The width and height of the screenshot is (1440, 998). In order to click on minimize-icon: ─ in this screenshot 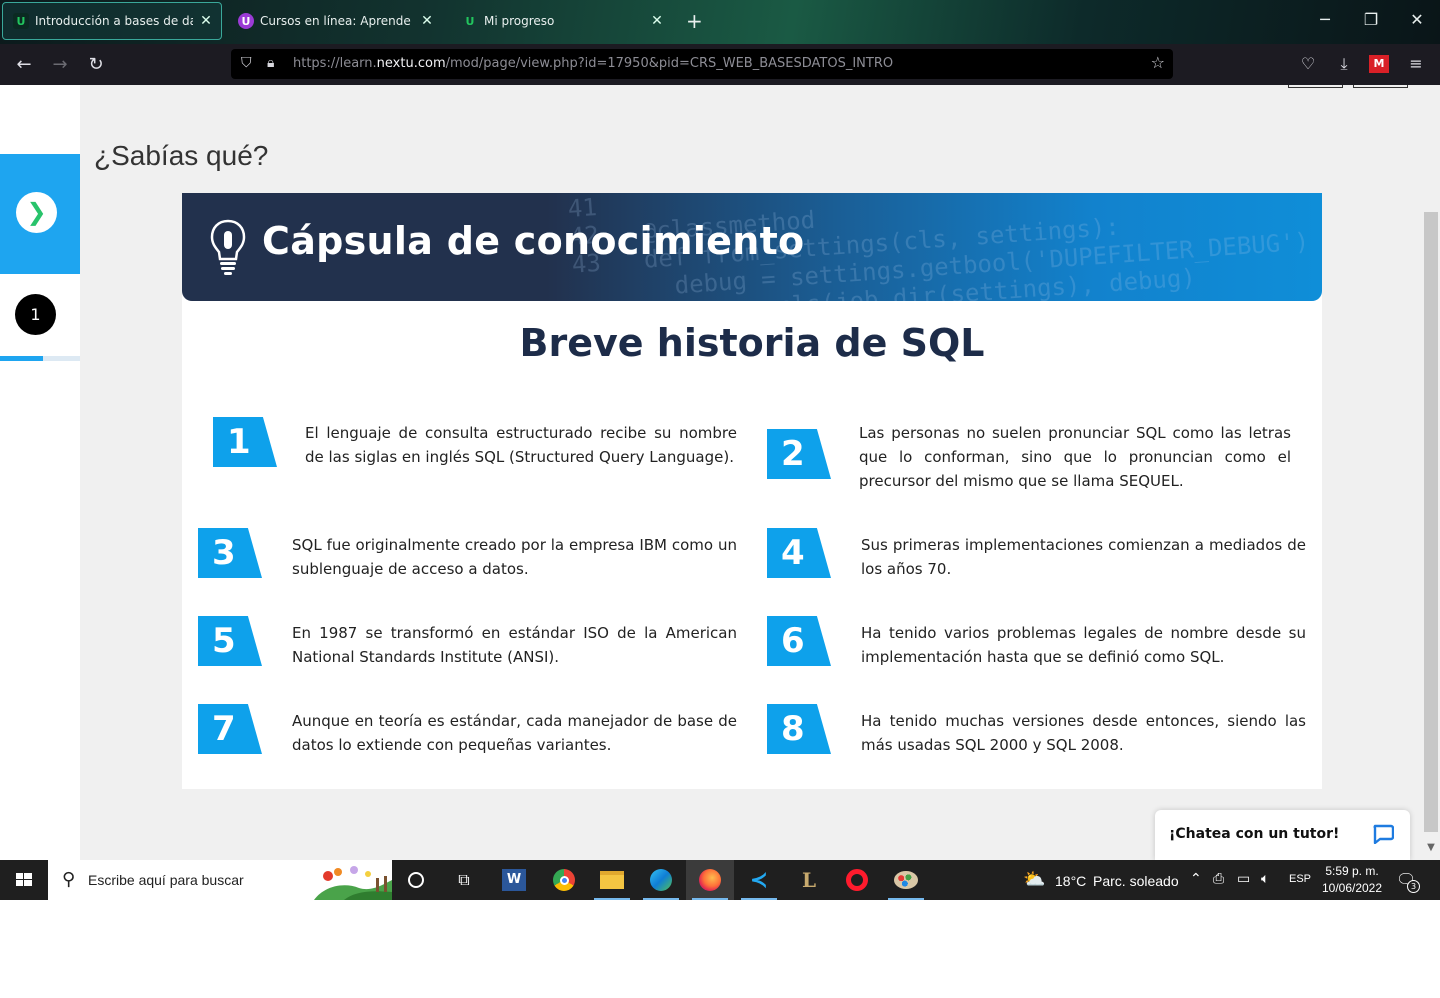, I will do `click(1325, 19)`.